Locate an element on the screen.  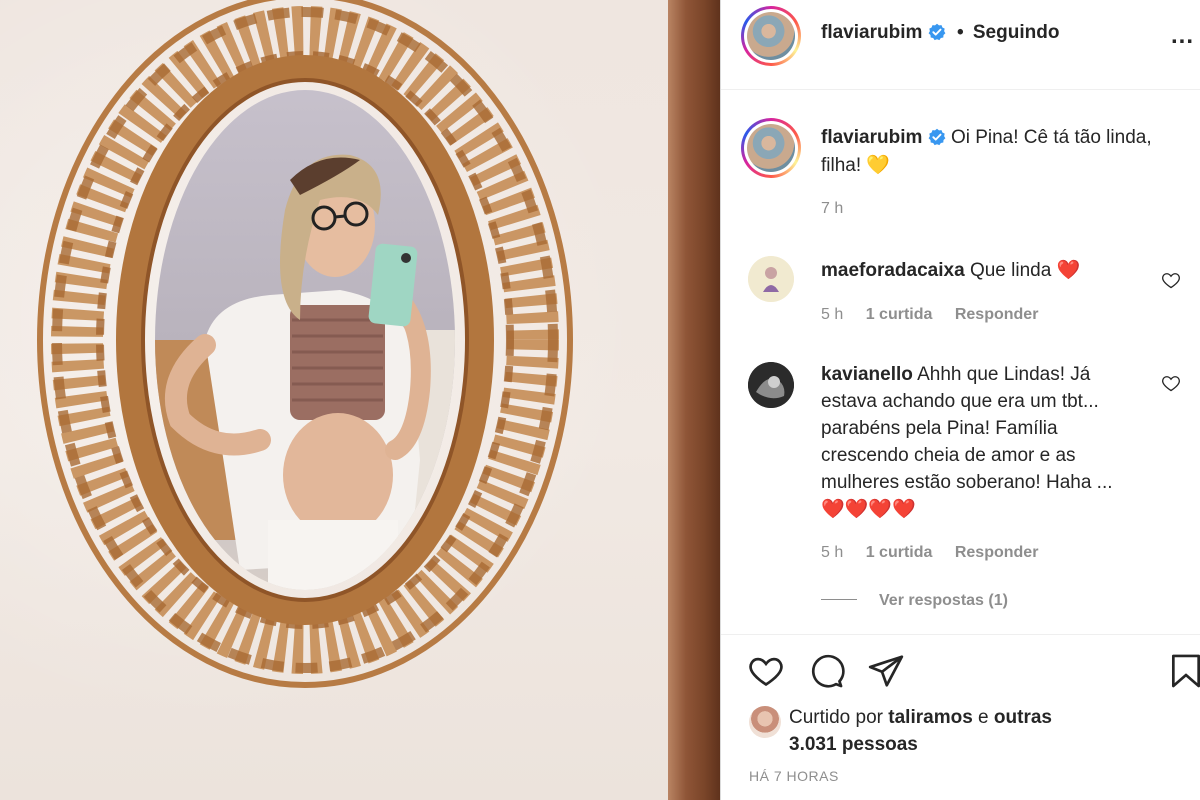
view-replies-label: Ver respostas (1) is located at coordinates (943, 600).